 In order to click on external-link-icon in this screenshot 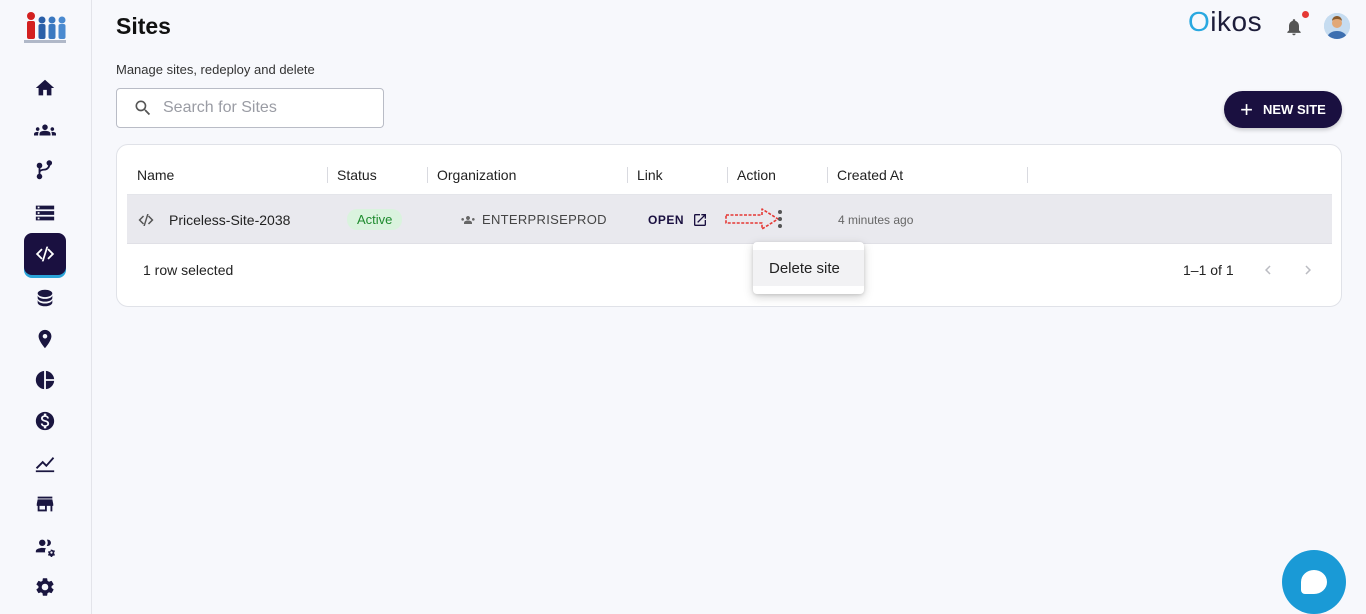, I will do `click(700, 220)`.